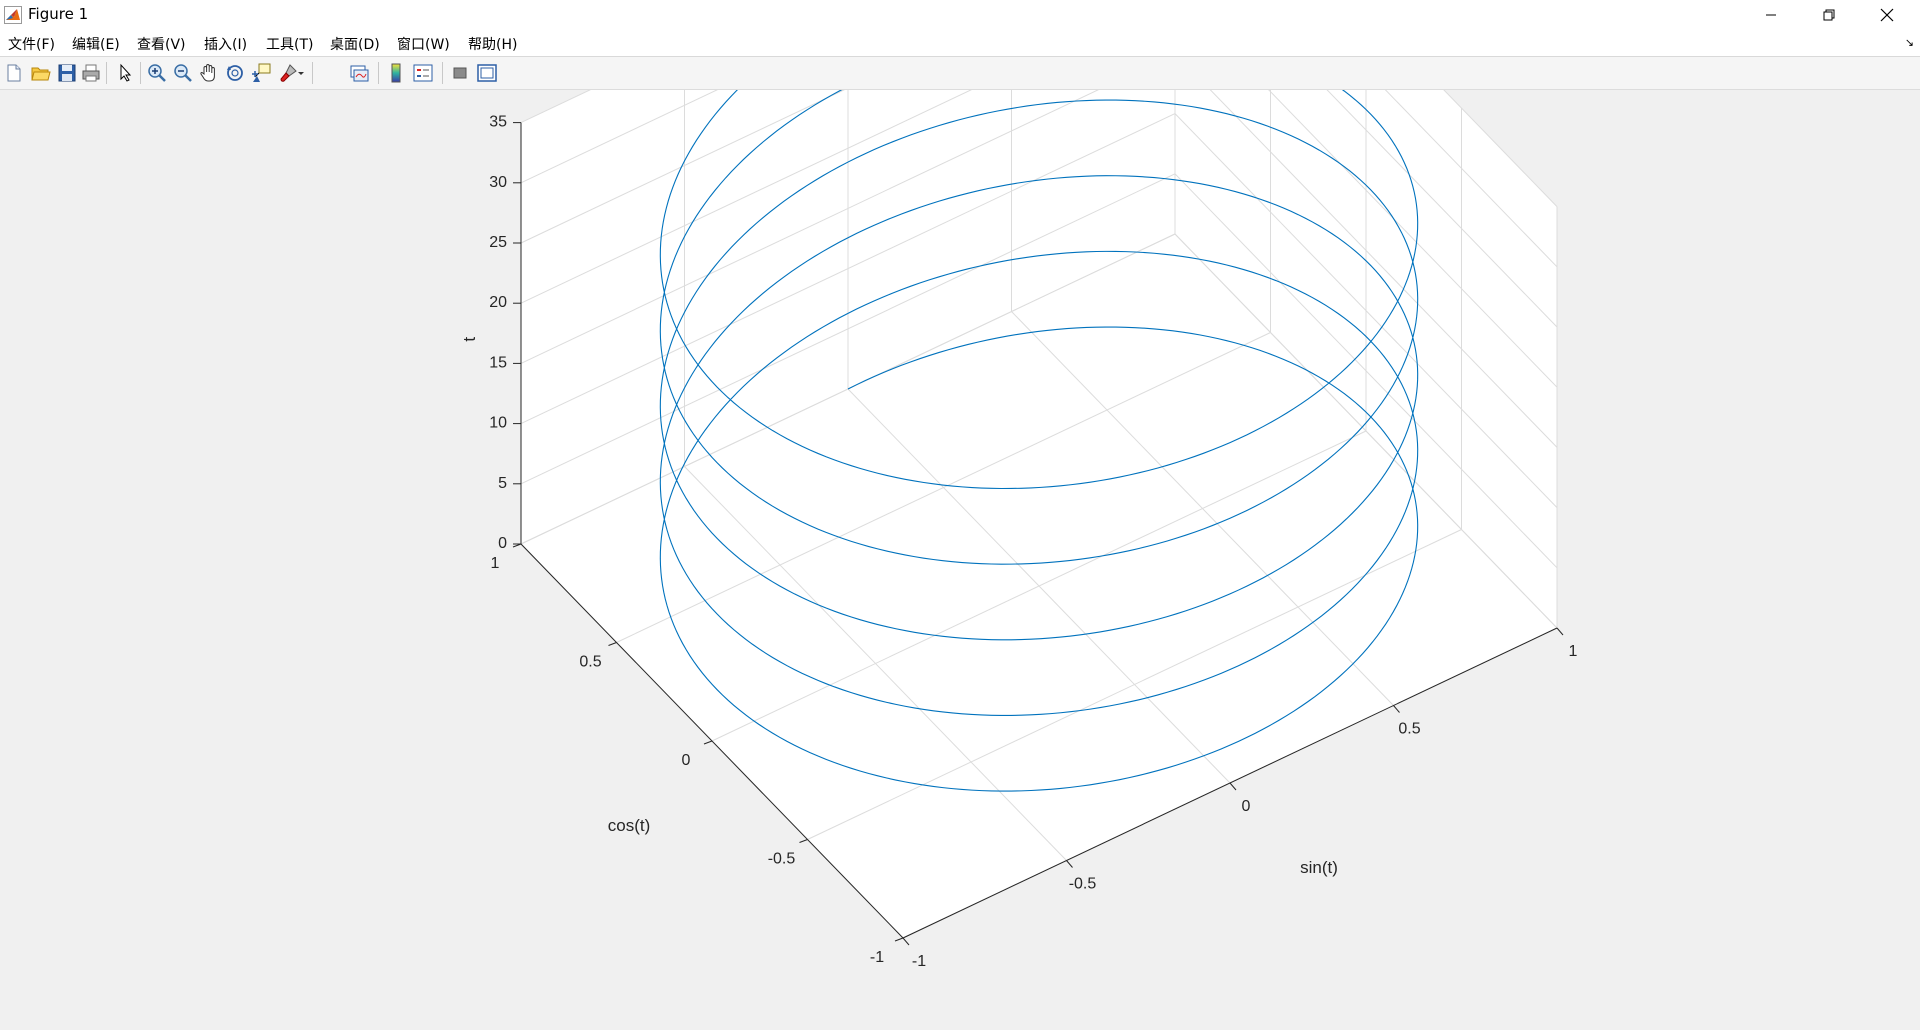 Image resolution: width=1920 pixels, height=1030 pixels. Describe the element at coordinates (502, 483) in the screenshot. I see `z-tick-label: 5` at that location.